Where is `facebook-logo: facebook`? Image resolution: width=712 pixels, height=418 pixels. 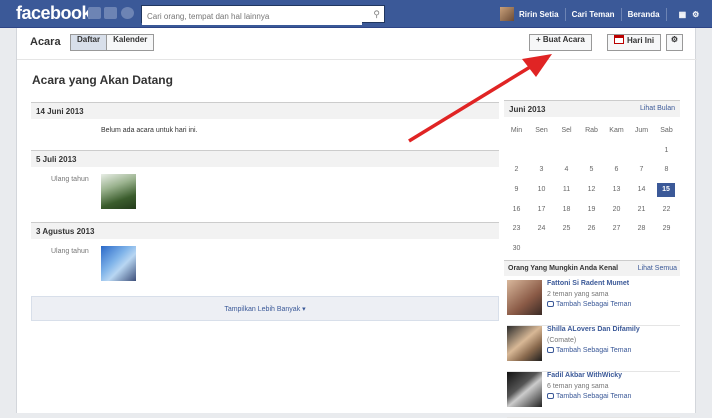
facebook-logo: facebook is located at coordinates (54, 13).